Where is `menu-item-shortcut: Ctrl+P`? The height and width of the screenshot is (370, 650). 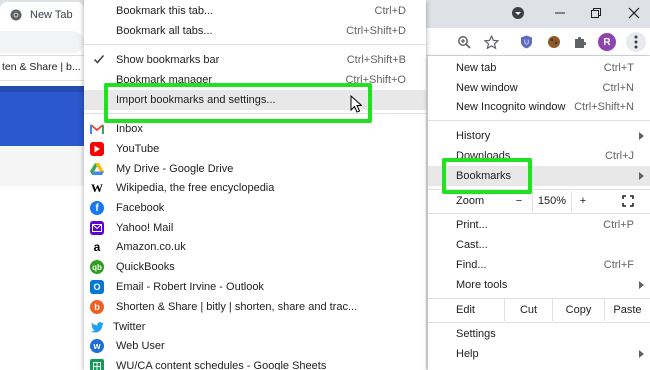 menu-item-shortcut: Ctrl+P is located at coordinates (618, 225).